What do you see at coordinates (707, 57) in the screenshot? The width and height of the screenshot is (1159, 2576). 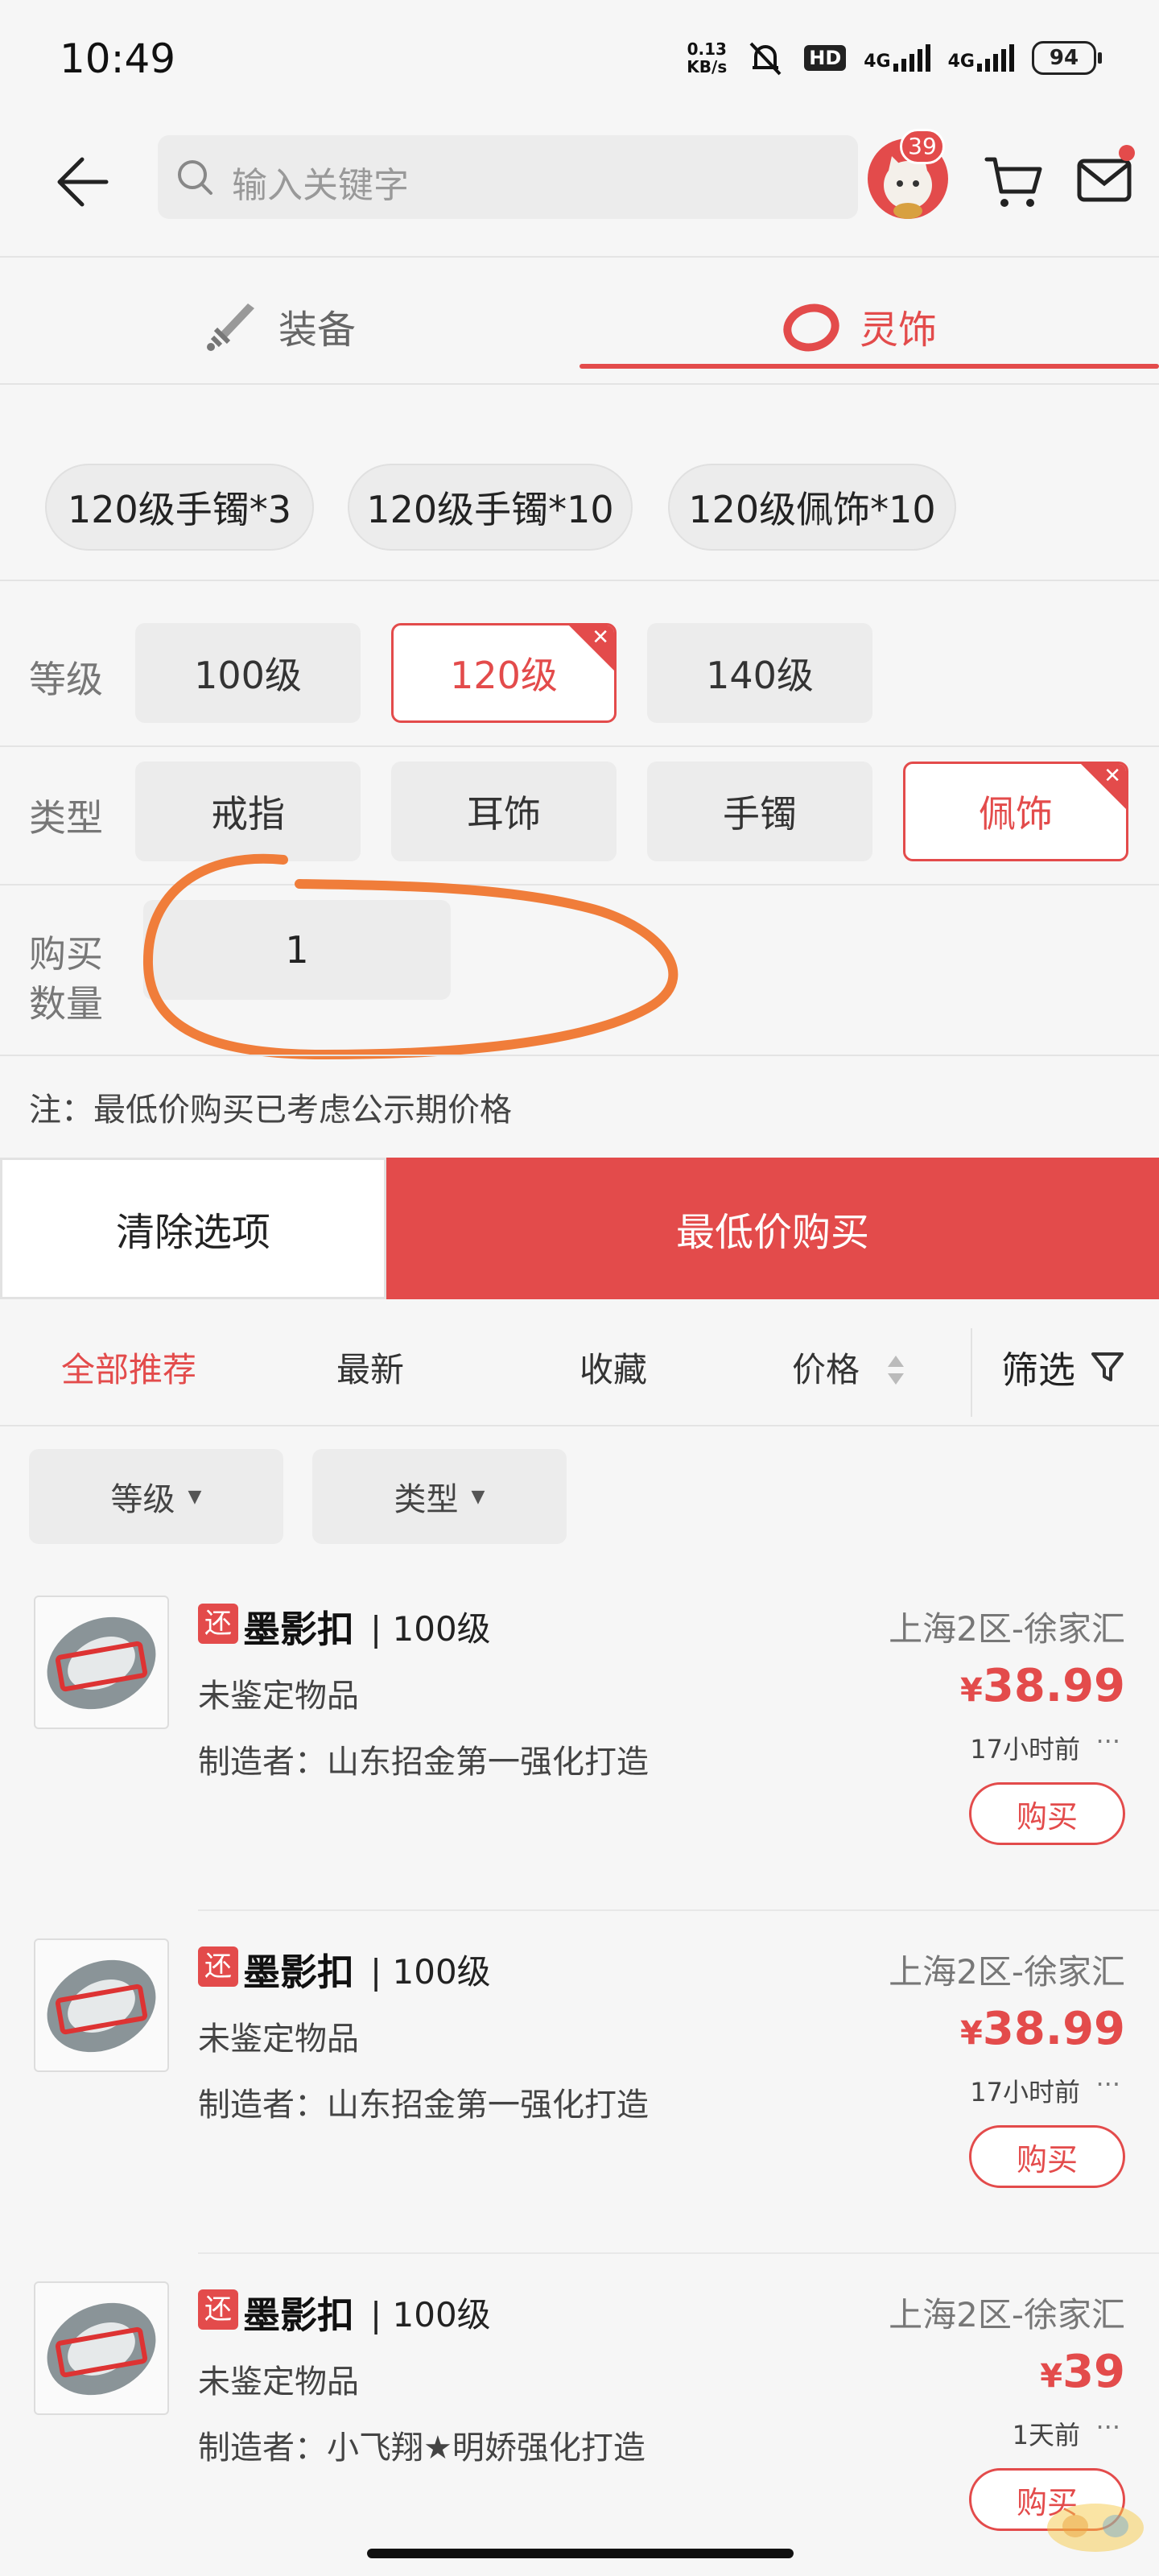 I see `network-speed: 0.13 KB/s` at bounding box center [707, 57].